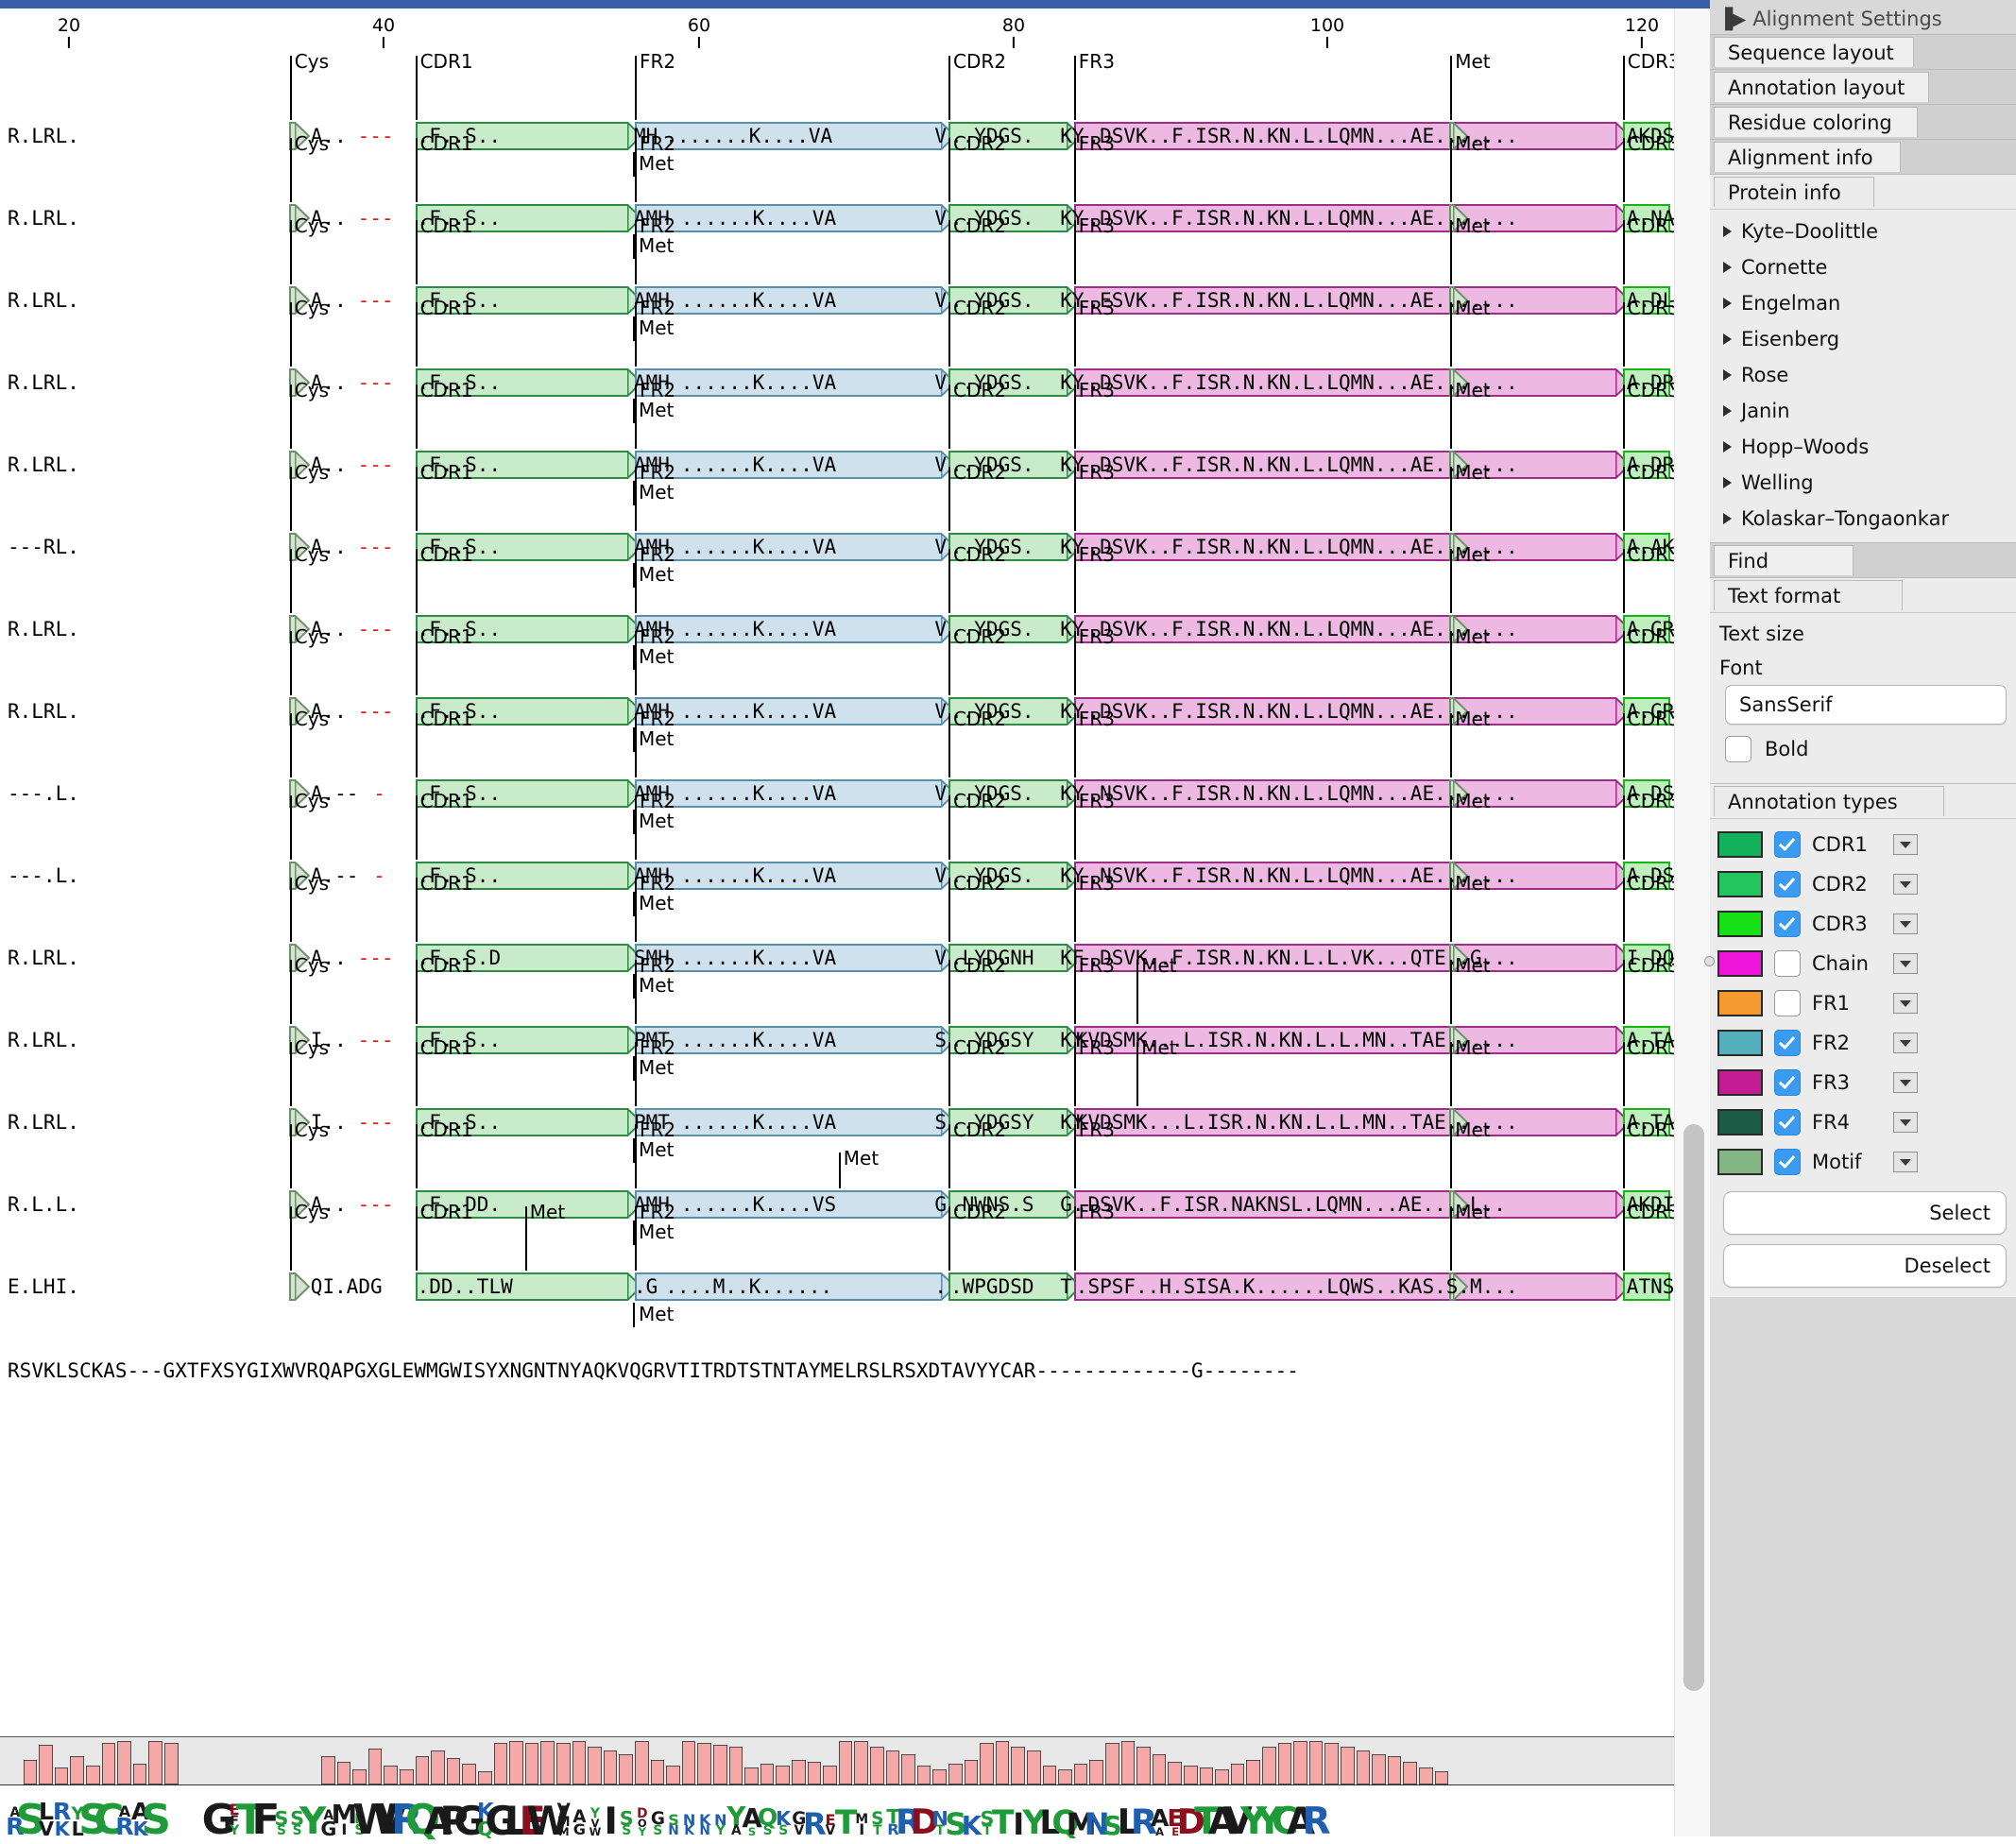  I want to click on annotation-type-row-motif: Motif, so click(1863, 1162).